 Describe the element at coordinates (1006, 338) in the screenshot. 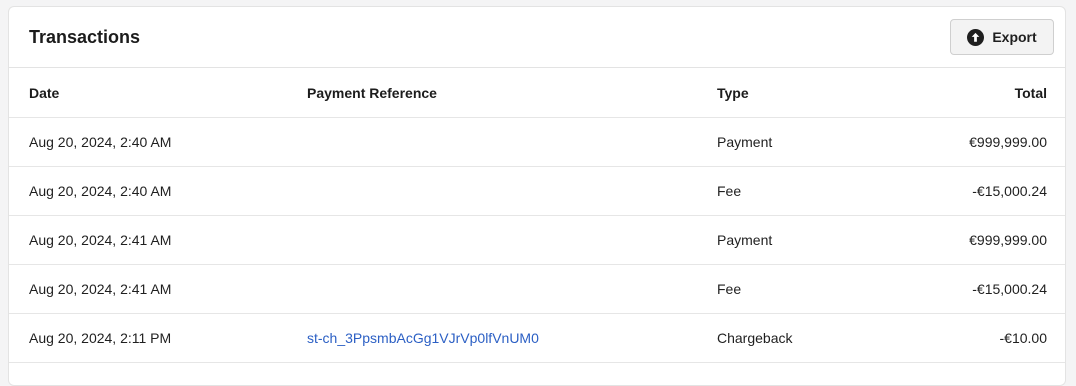

I see `cell-total: -€10.00` at that location.